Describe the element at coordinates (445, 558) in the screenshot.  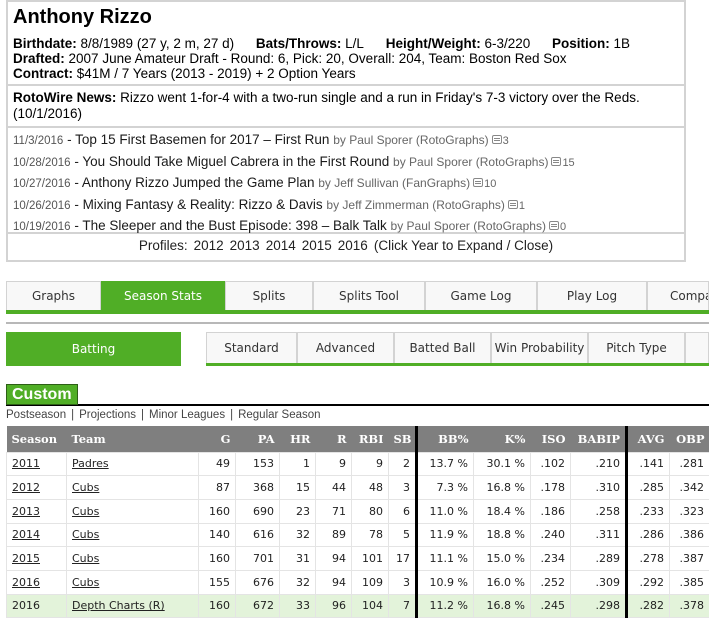
I see `cell-bb-pct: 11.1 %` at that location.